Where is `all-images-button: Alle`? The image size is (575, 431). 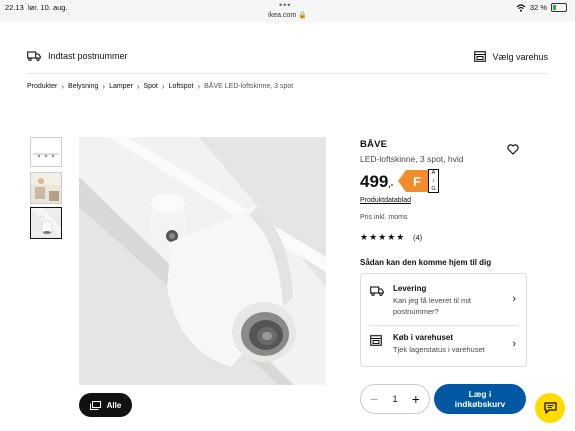
all-images-button: Alle is located at coordinates (105, 405).